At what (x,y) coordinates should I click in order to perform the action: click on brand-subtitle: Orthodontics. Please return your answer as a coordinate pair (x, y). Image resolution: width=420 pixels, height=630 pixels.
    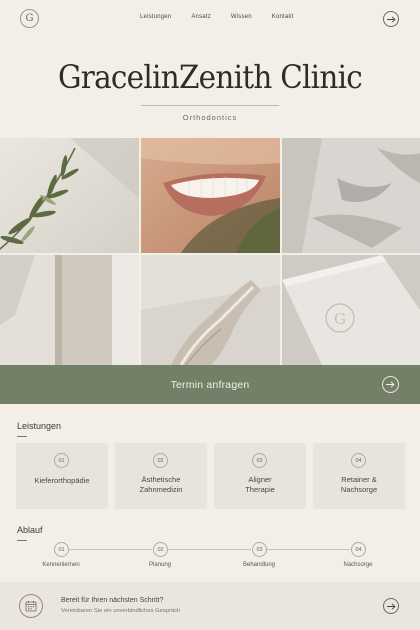
    Looking at the image, I should click on (210, 117).